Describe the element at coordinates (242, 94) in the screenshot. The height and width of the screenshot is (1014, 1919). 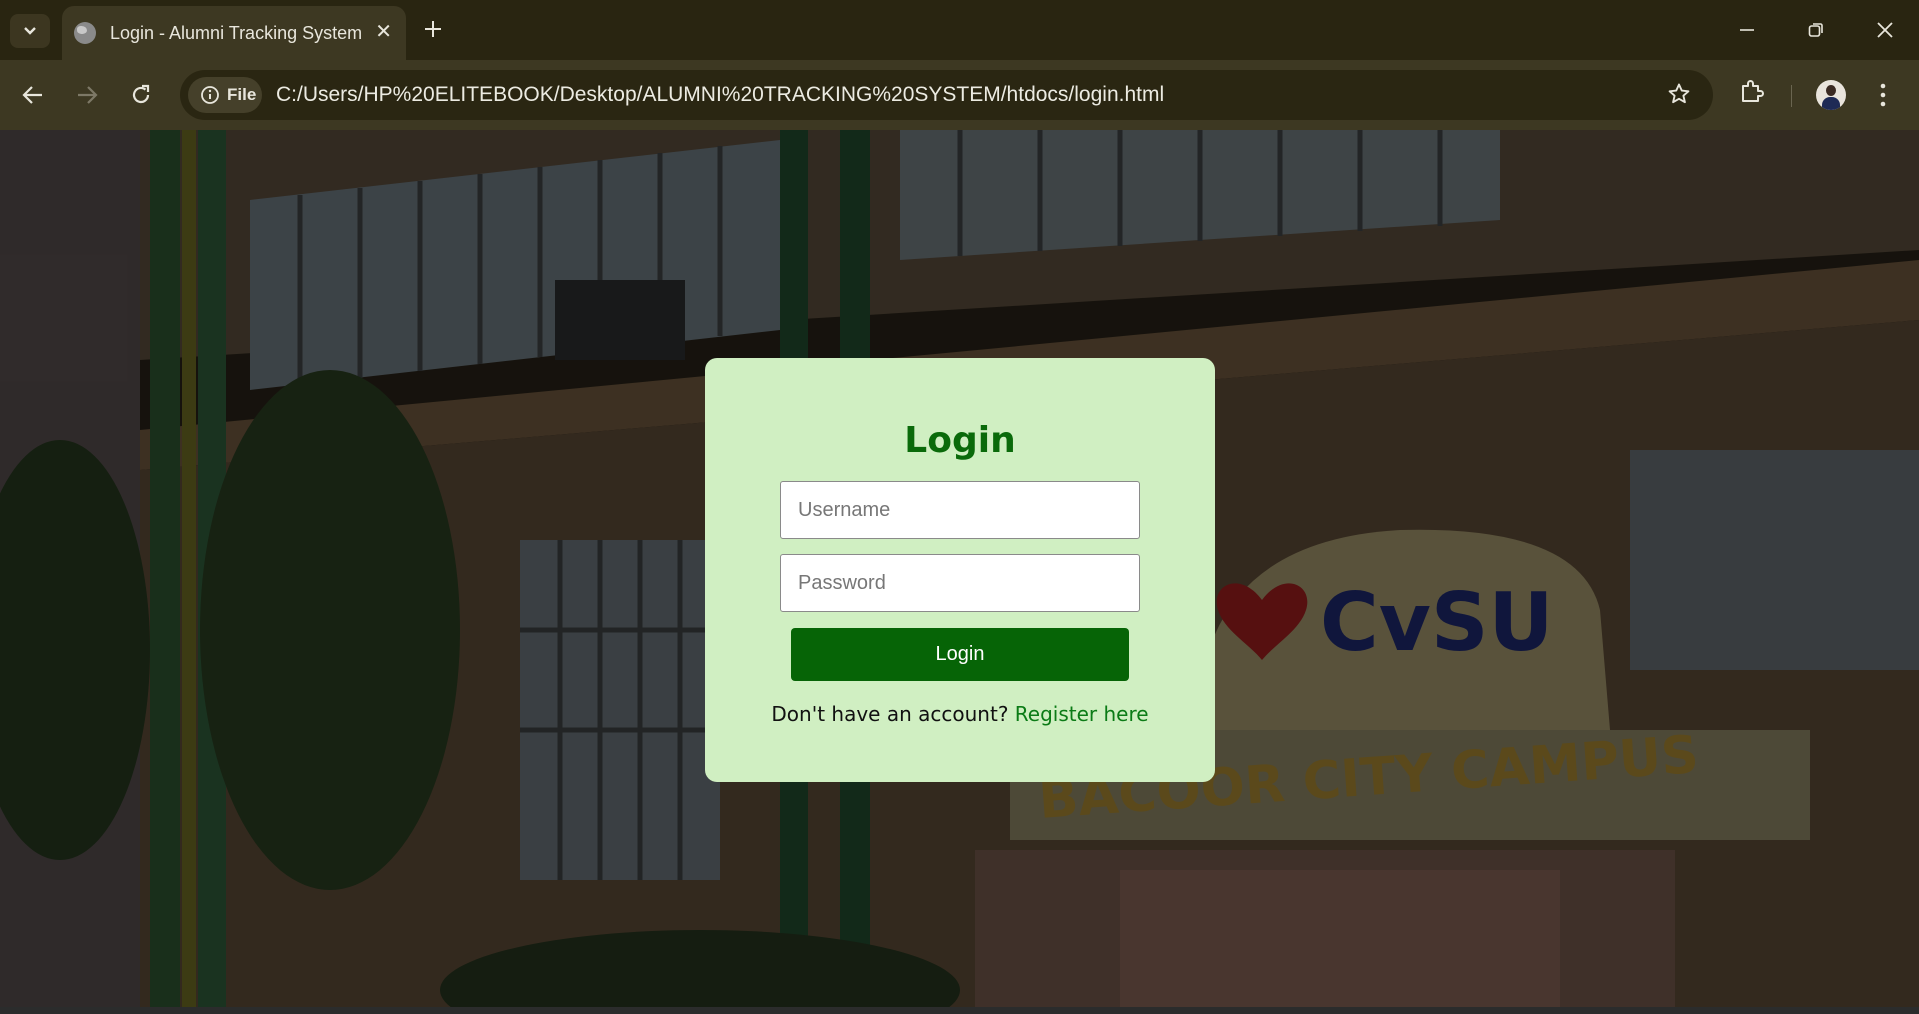
I see `site-chip-label: File` at that location.